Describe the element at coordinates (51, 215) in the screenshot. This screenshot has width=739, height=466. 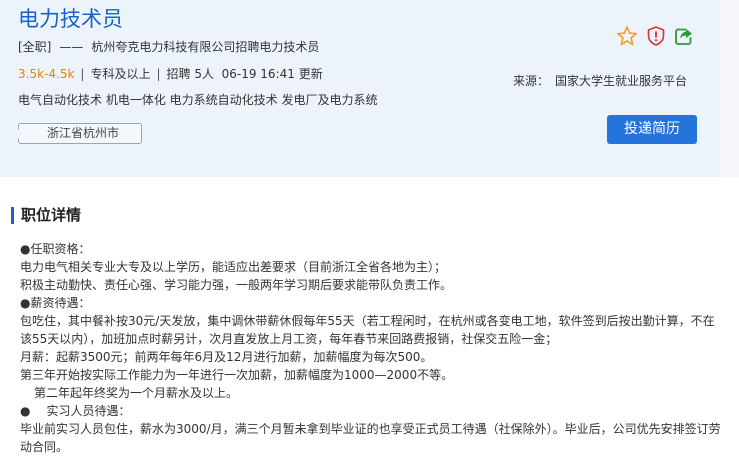
I see `section-title: 职位详情` at that location.